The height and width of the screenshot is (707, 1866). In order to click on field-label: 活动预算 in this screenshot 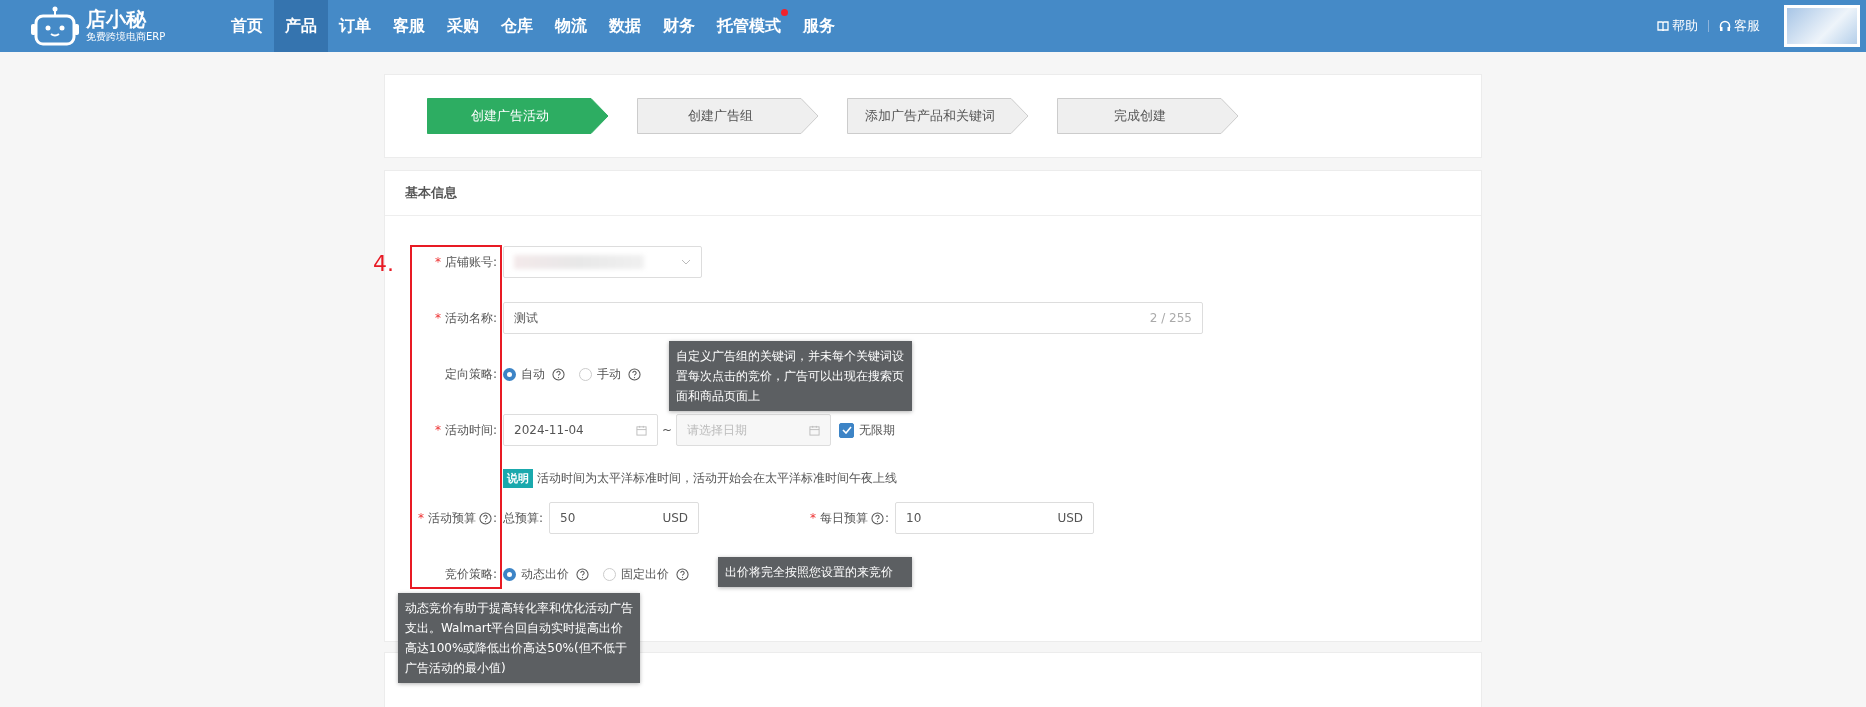, I will do `click(451, 518)`.